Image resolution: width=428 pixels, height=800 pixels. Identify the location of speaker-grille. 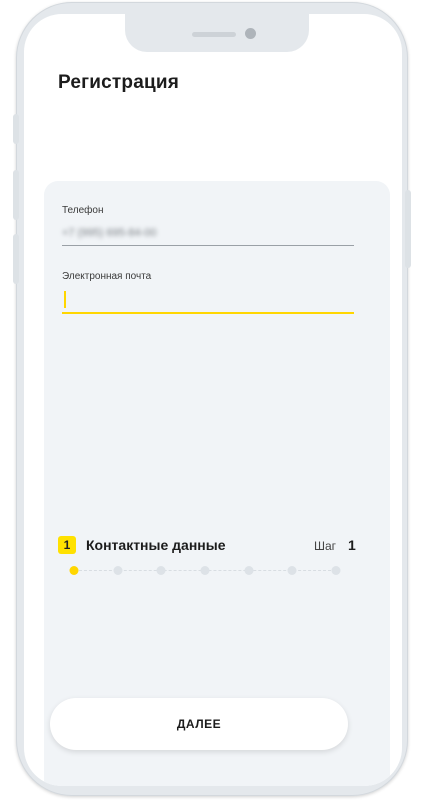
(214, 34).